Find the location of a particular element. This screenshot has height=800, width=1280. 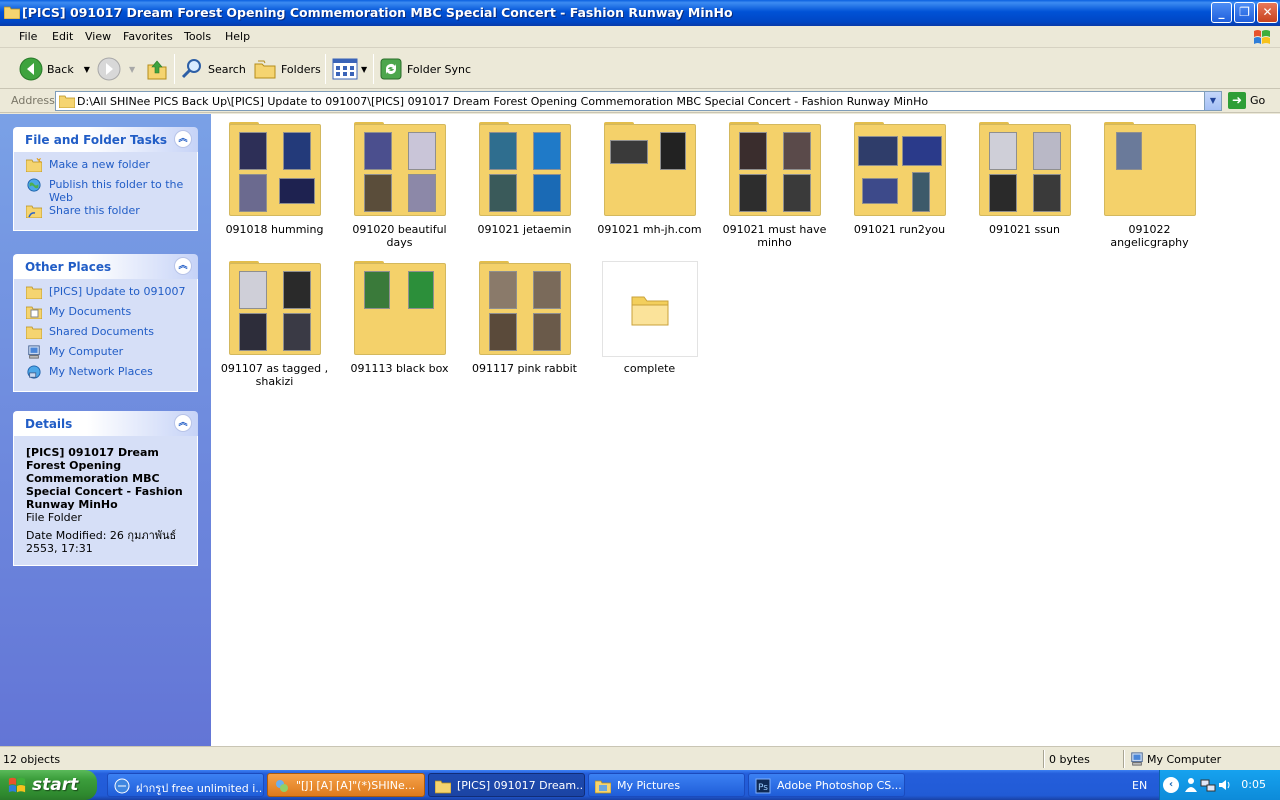

go-button: ➜ Go is located at coordinates (1246, 100).